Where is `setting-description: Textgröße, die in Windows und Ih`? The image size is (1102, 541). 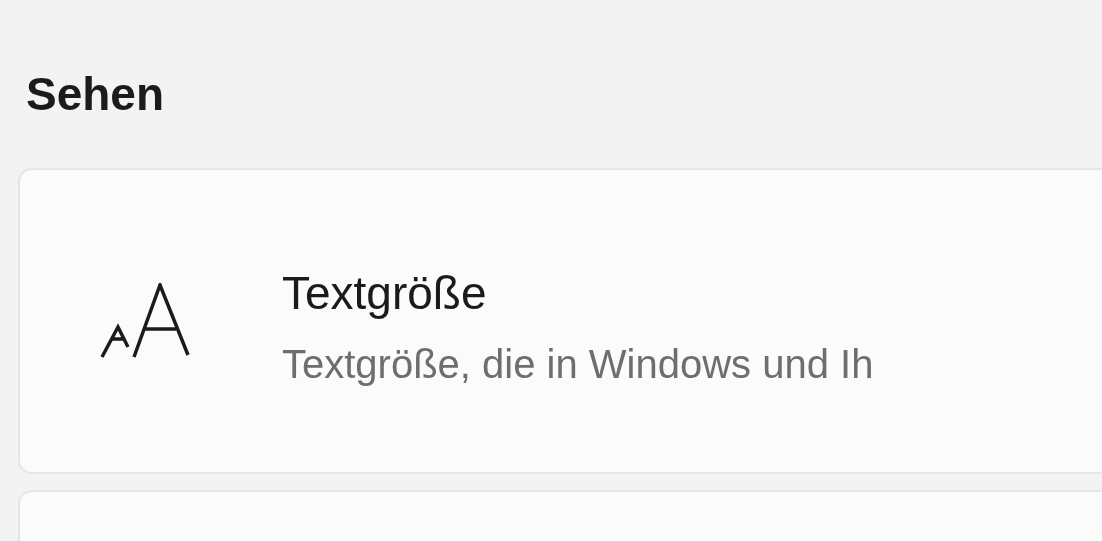
setting-description: Textgröße, die in Windows und Ih is located at coordinates (578, 364).